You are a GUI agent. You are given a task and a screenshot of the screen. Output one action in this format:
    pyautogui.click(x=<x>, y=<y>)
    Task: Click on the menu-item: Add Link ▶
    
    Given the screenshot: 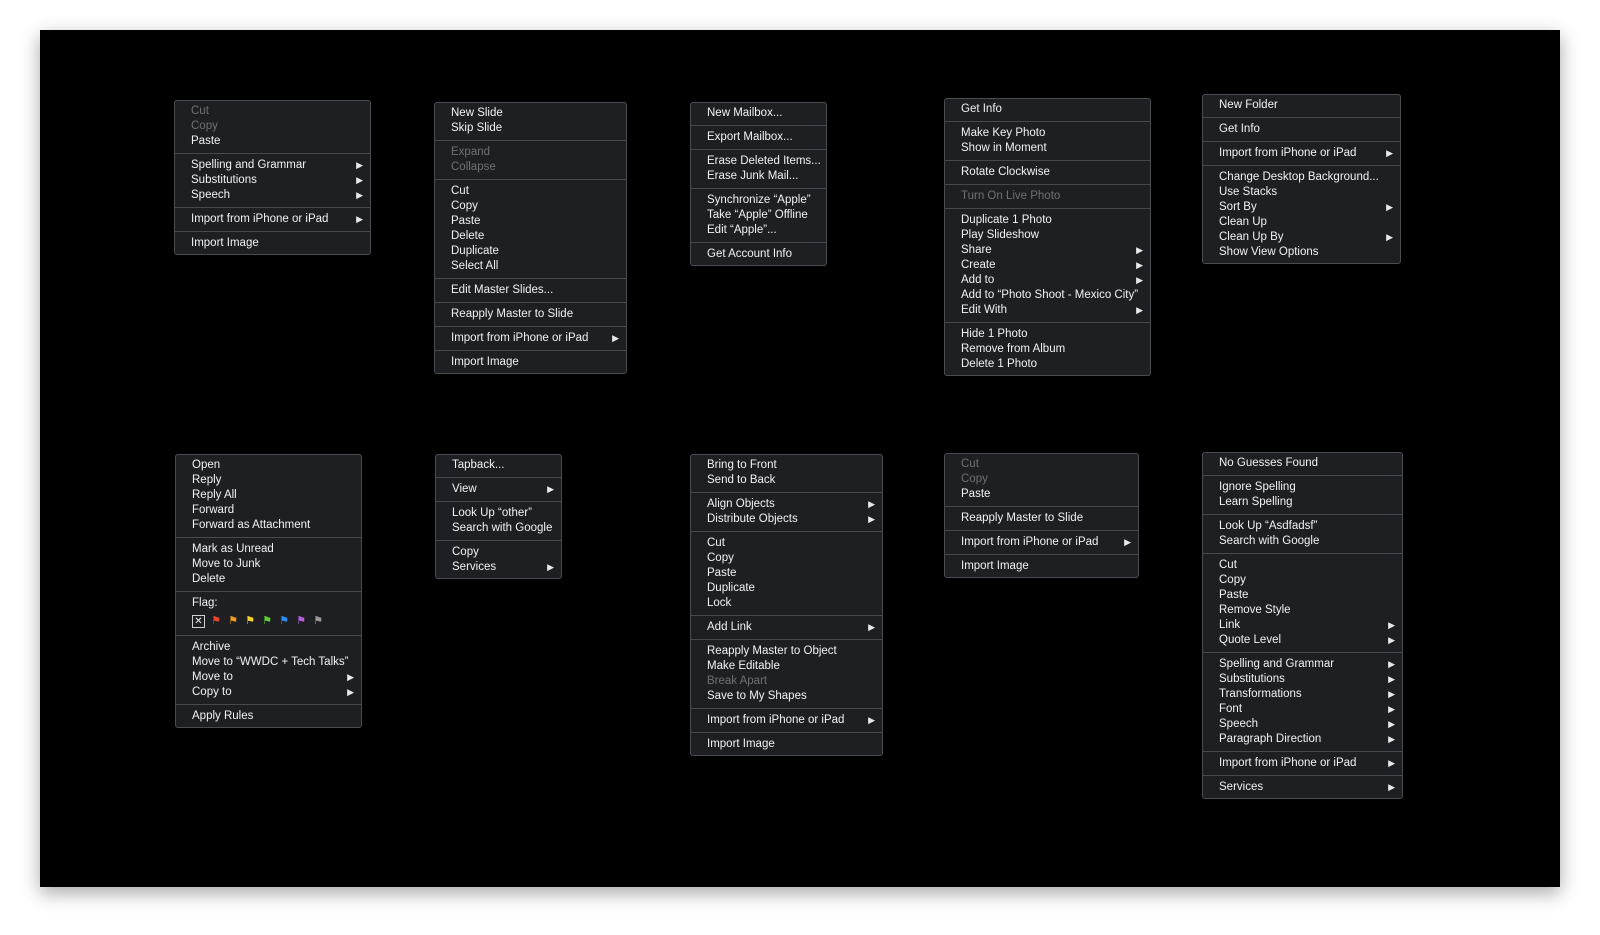 What is the action you would take?
    pyautogui.click(x=786, y=627)
    